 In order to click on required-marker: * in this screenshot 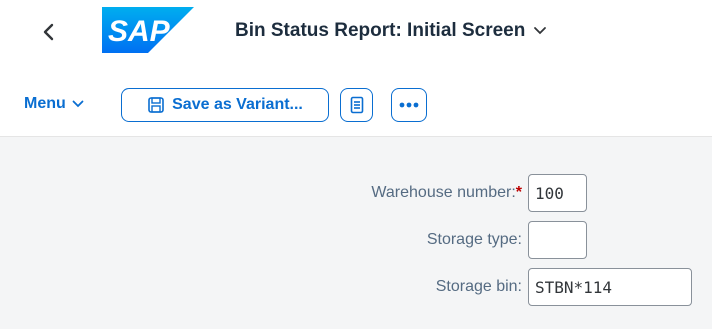, I will do `click(518, 192)`.